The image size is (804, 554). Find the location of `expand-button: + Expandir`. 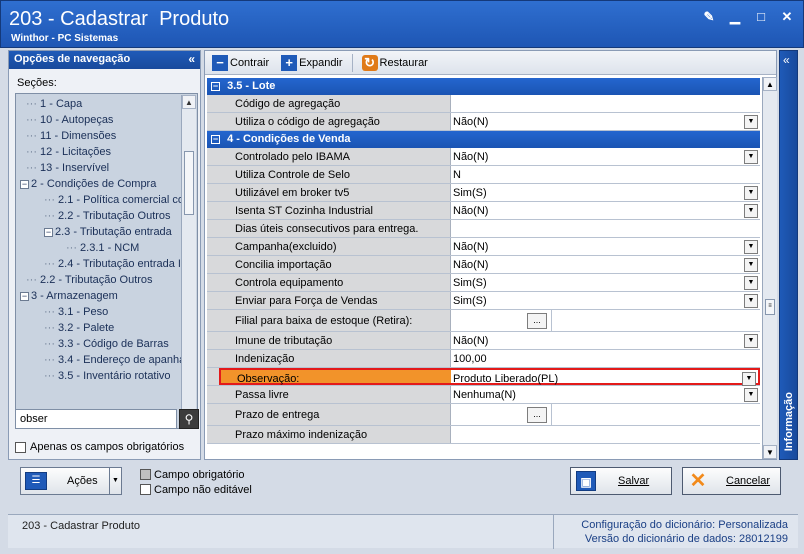

expand-button: + Expandir is located at coordinates (311, 63).